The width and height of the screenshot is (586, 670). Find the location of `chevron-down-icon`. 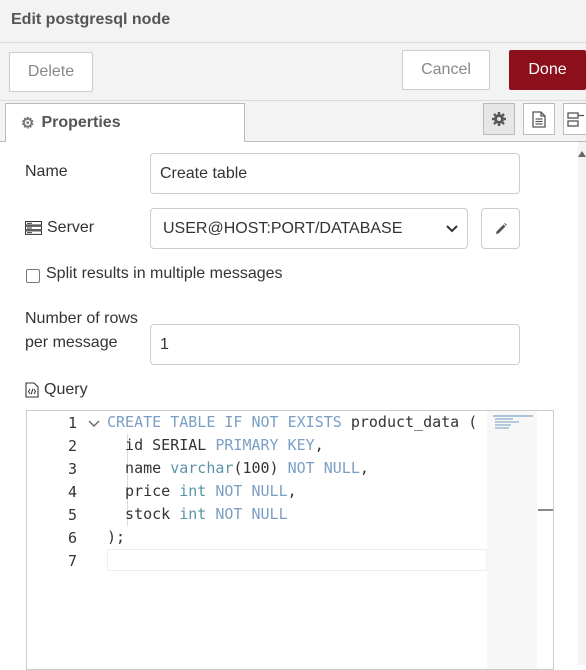

chevron-down-icon is located at coordinates (452, 229).